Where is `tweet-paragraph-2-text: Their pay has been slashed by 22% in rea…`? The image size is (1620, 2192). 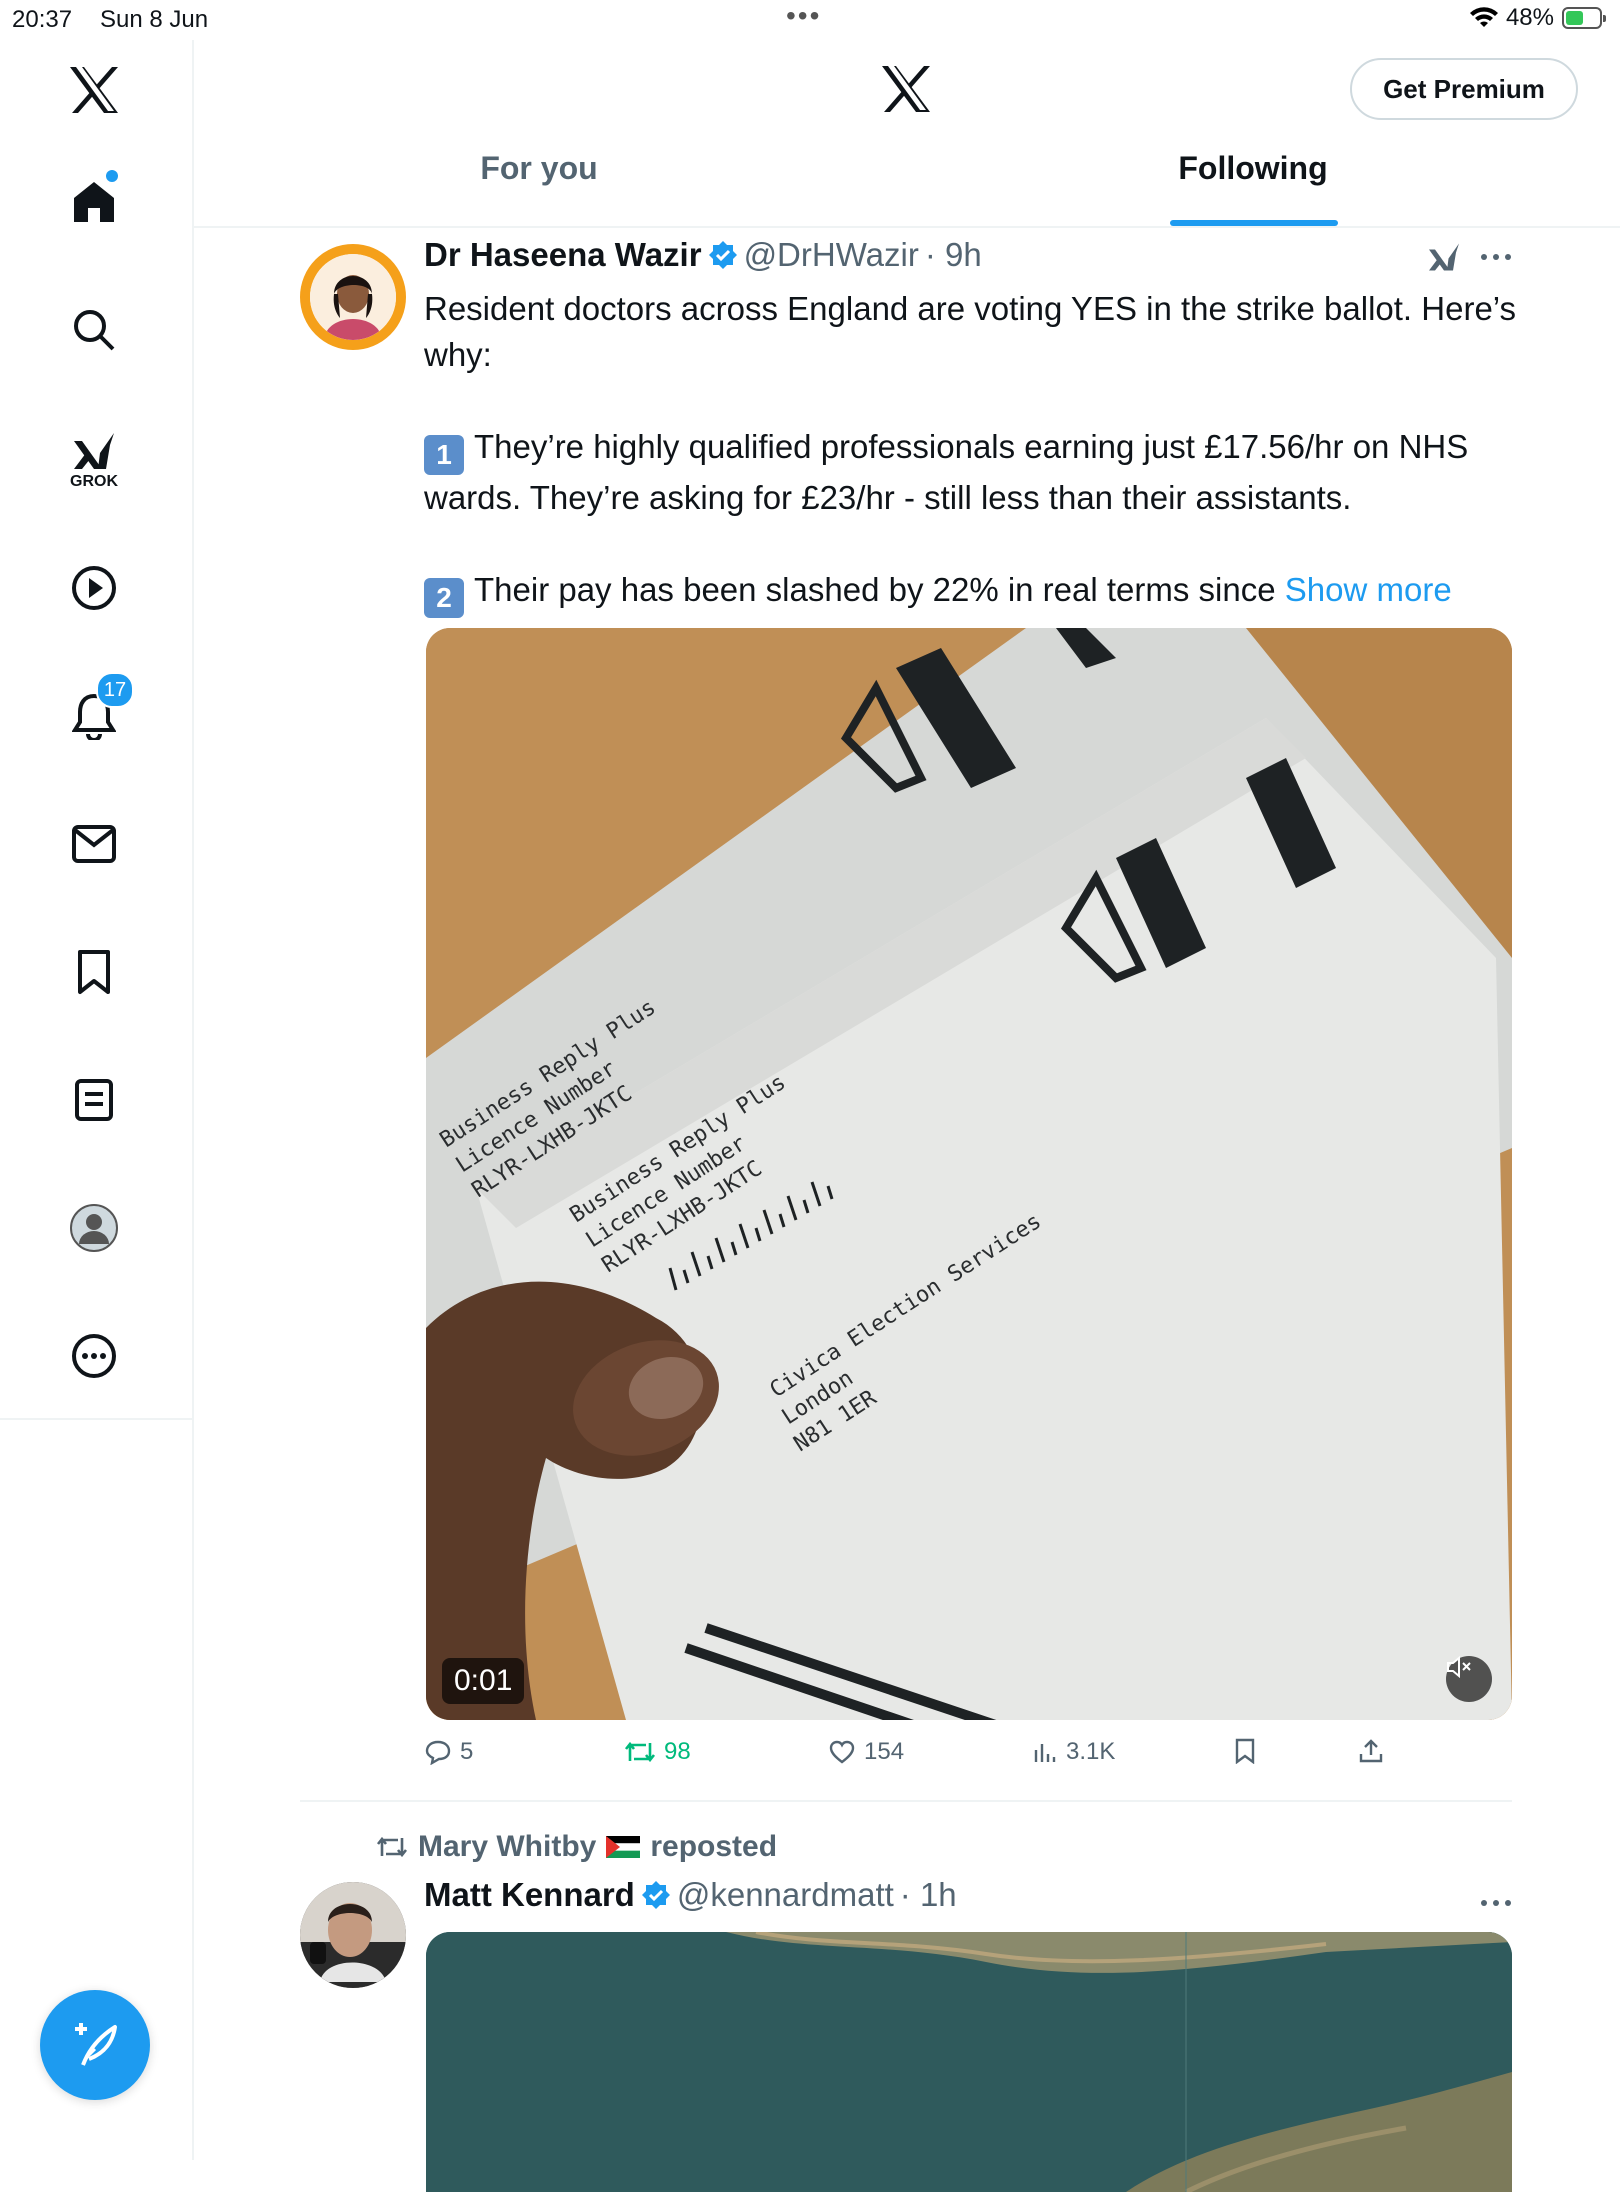
tweet-paragraph-2-text: Their pay has been slashed by 22% in rea… is located at coordinates (875, 589).